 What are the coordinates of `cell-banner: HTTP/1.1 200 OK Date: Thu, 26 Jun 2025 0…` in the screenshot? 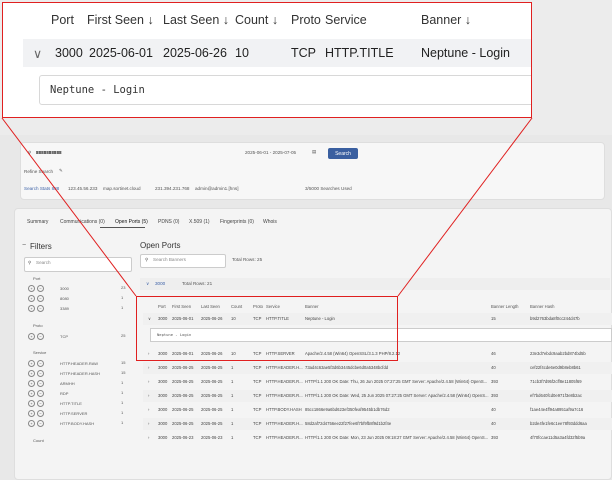 It's located at (396, 381).